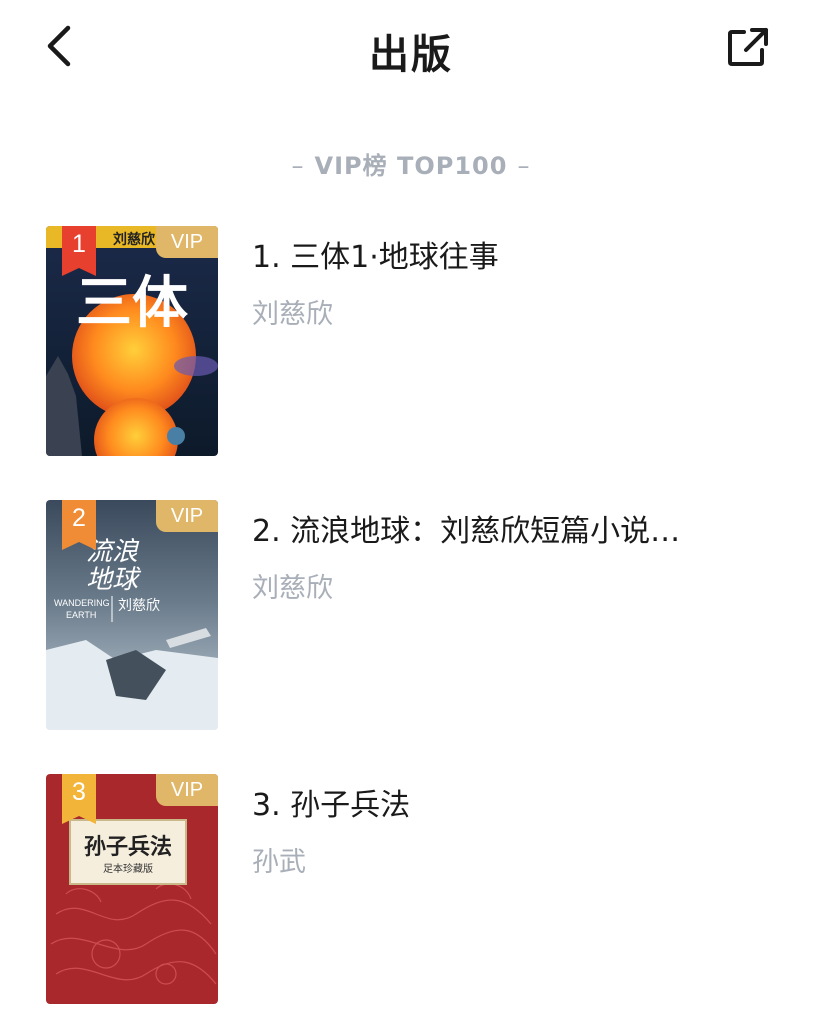 The image size is (822, 1026). I want to click on svg-text: WANDERING, so click(82, 603).